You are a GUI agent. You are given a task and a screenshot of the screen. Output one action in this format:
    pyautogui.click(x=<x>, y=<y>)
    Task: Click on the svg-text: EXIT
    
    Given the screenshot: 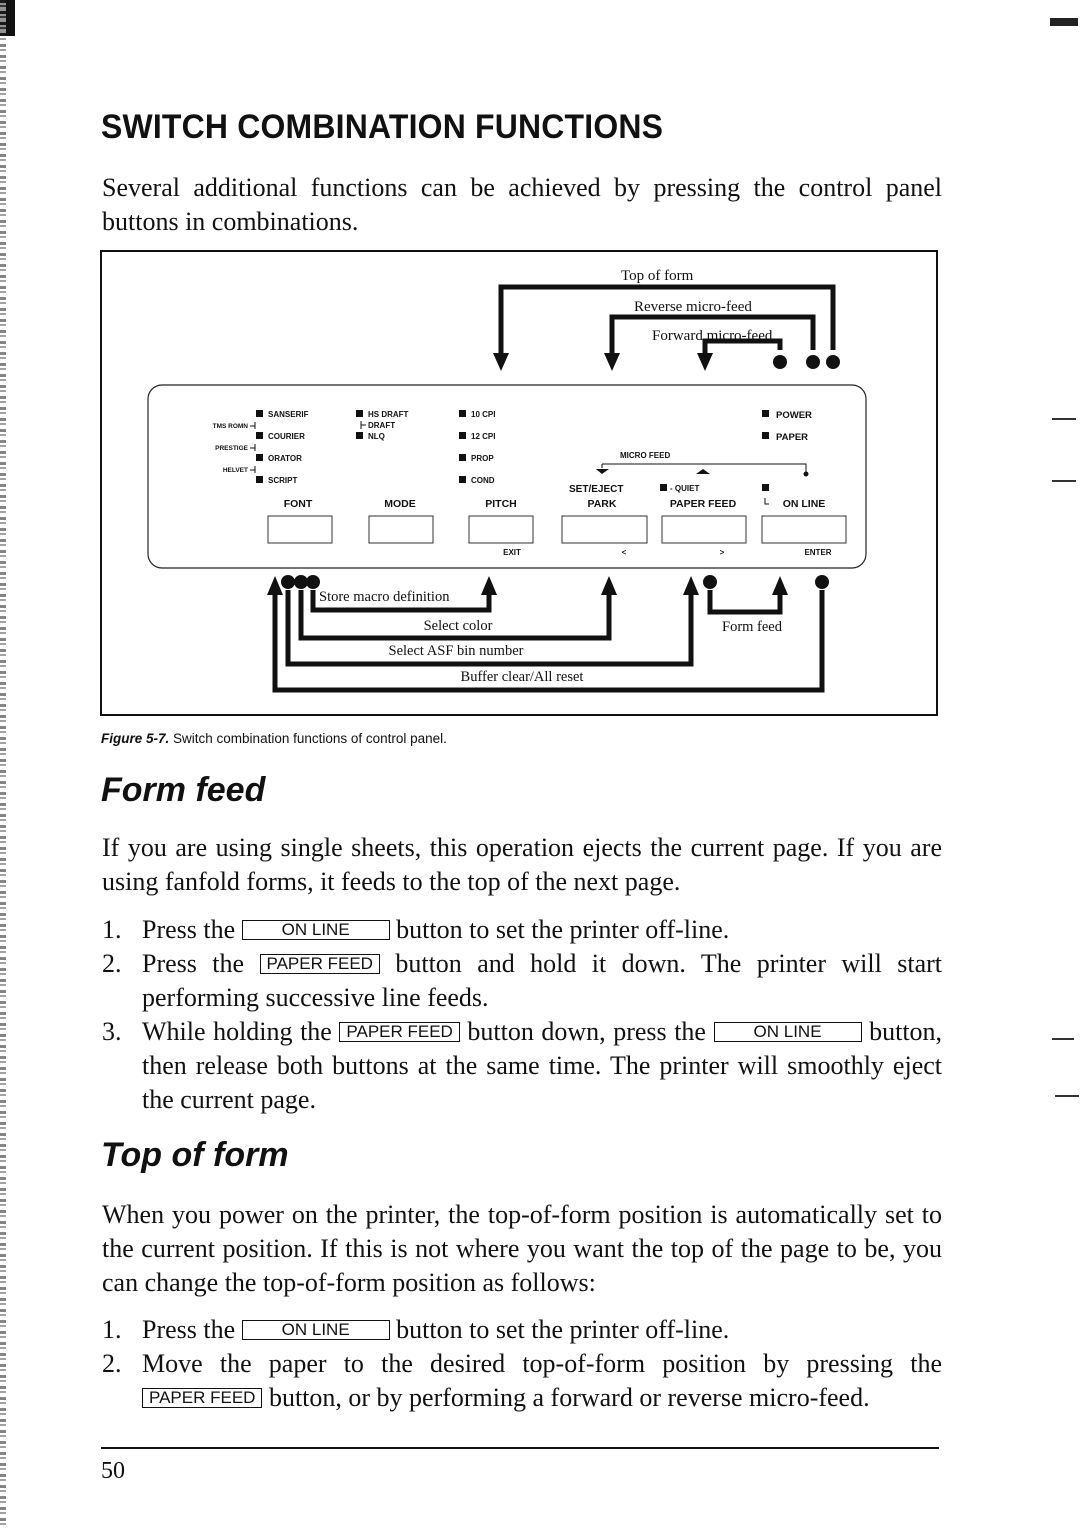 What is the action you would take?
    pyautogui.click(x=512, y=552)
    